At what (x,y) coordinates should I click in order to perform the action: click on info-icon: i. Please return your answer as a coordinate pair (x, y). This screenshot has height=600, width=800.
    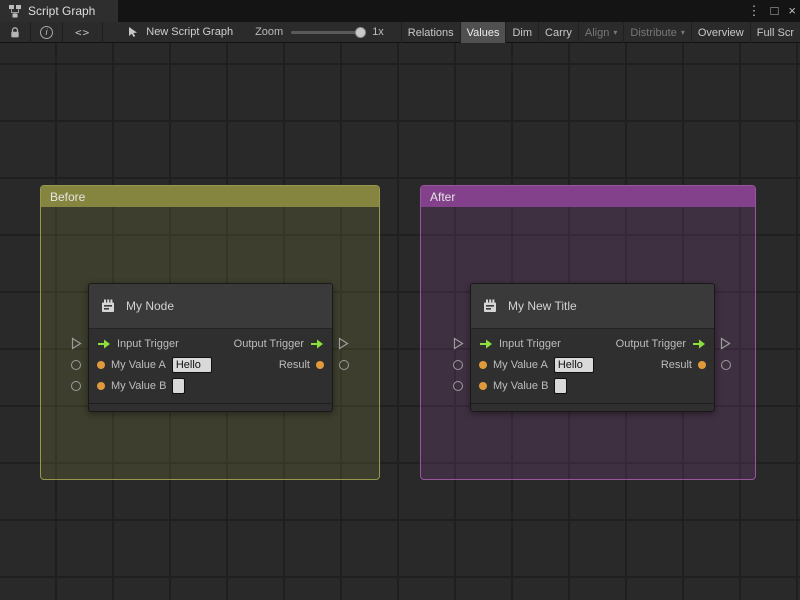
    Looking at the image, I should click on (46, 32).